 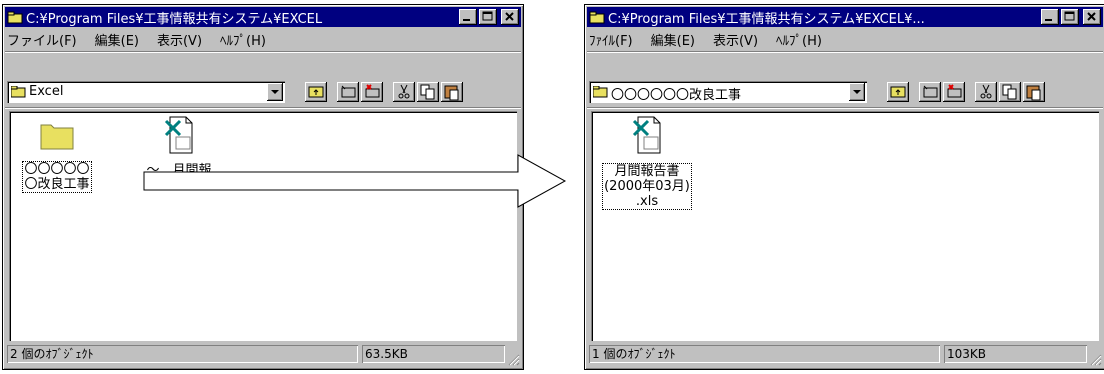 What do you see at coordinates (179, 170) in the screenshot?
I see `file-label-line1: 〜 月間報` at bounding box center [179, 170].